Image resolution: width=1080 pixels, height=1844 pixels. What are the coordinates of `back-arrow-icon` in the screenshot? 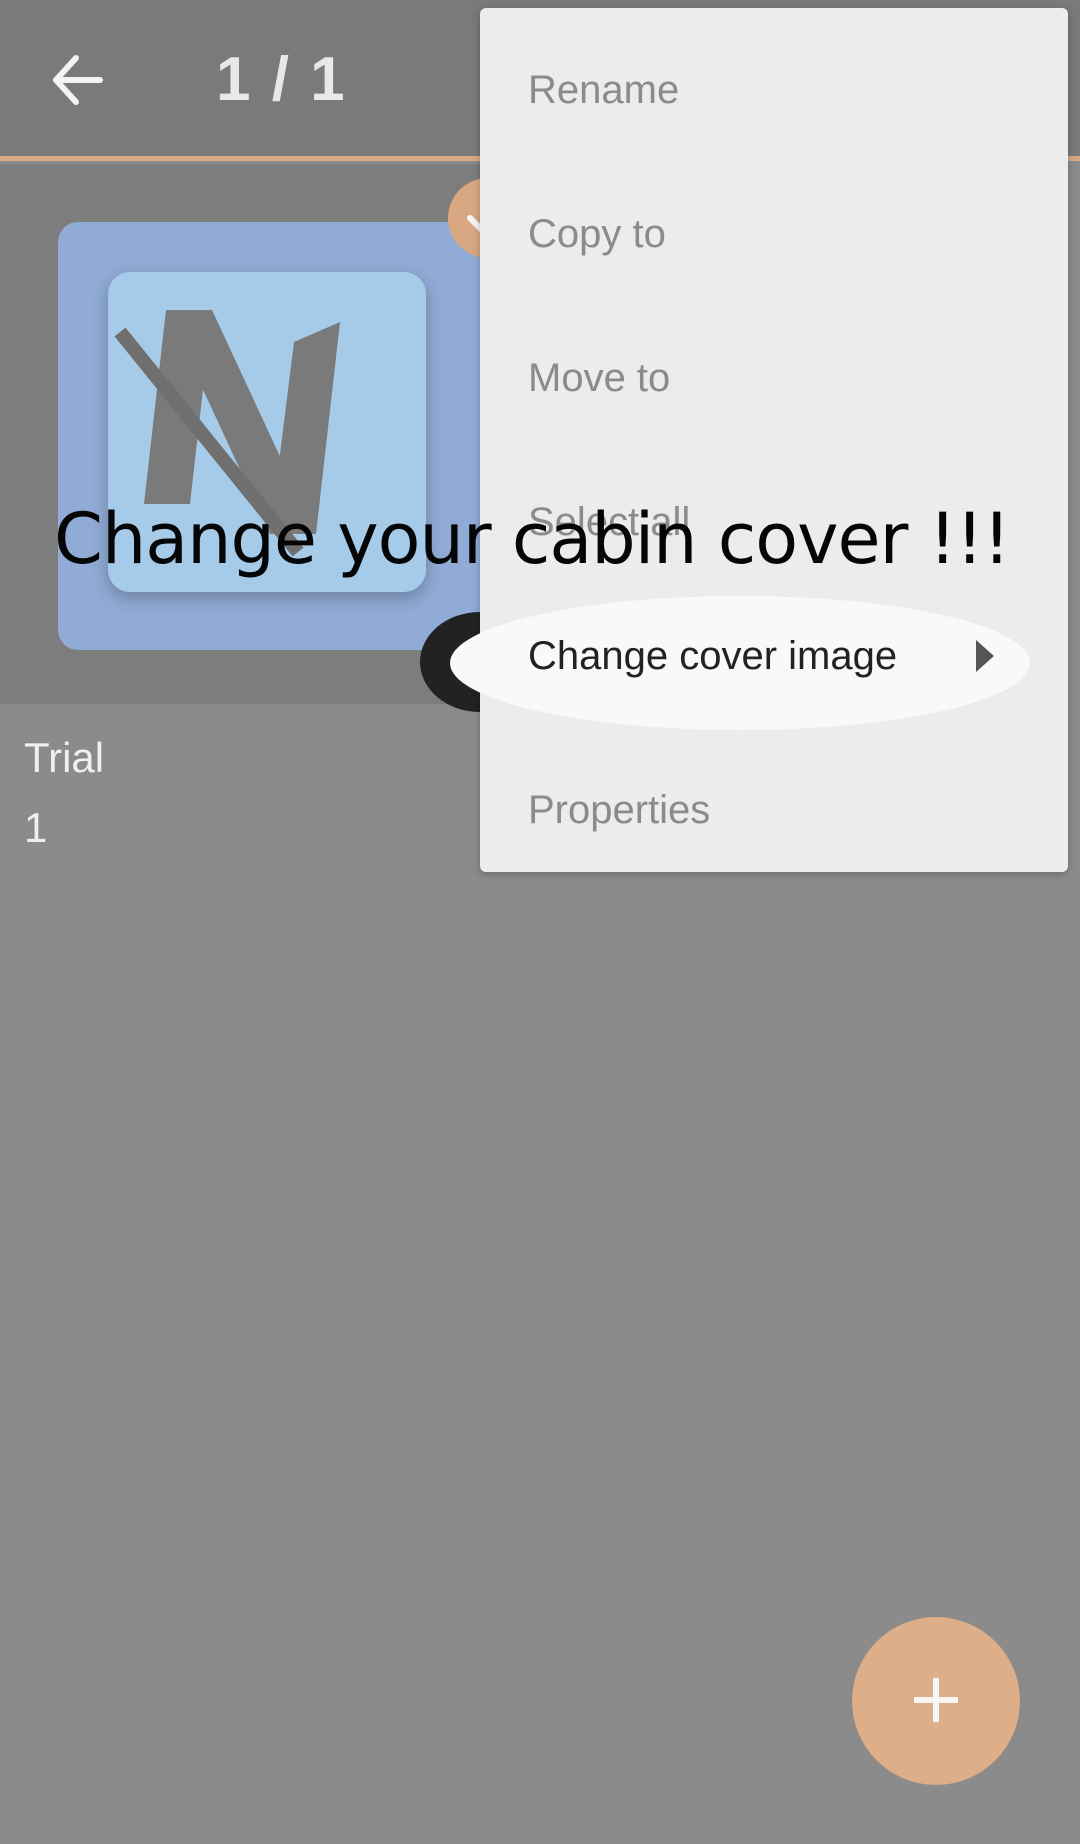 It's located at (78, 80).